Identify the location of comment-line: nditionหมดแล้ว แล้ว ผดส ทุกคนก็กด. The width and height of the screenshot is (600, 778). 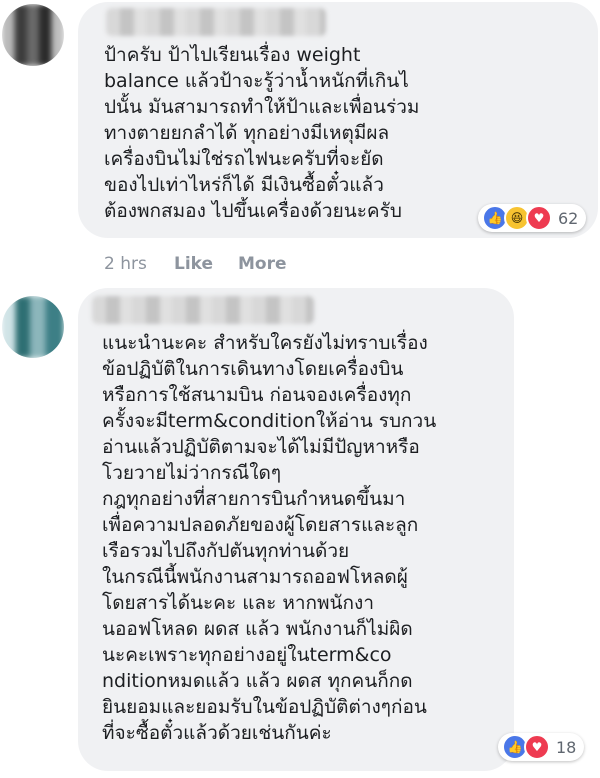
(257, 681).